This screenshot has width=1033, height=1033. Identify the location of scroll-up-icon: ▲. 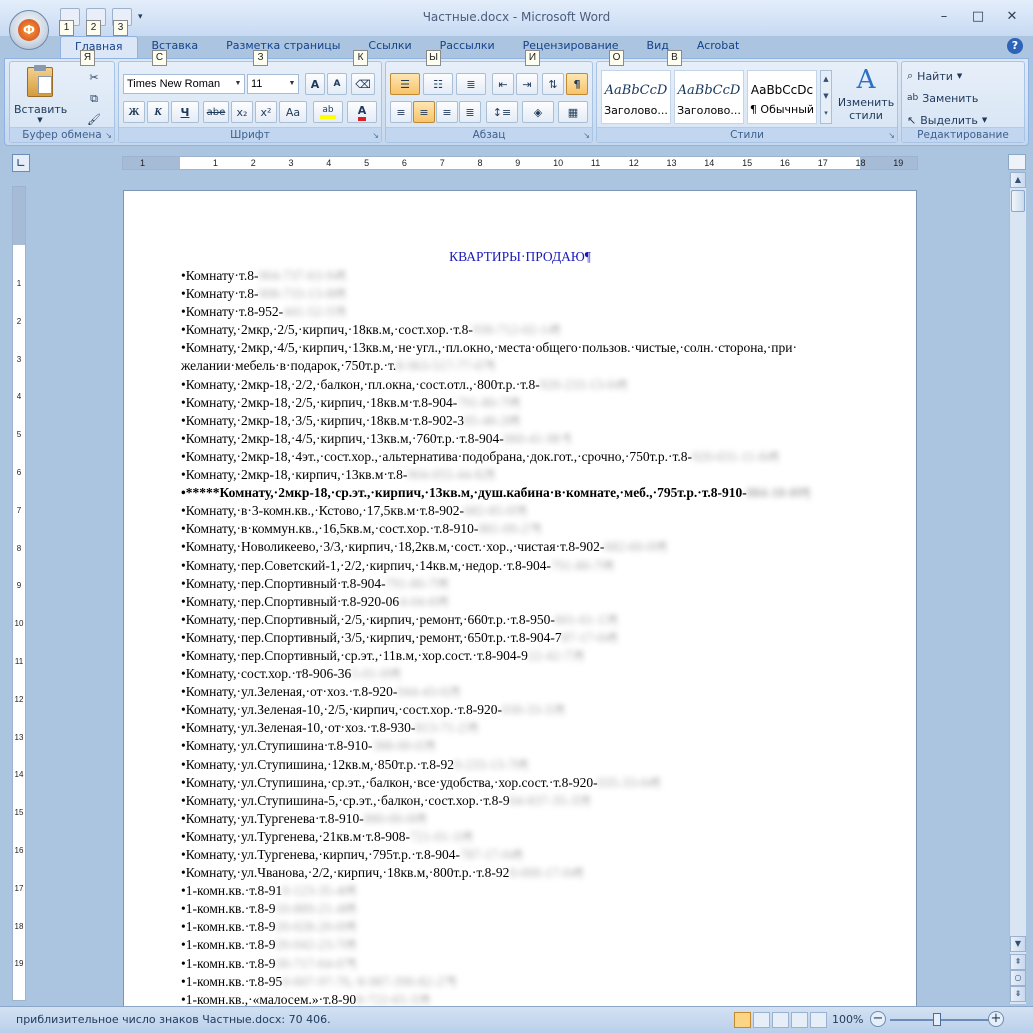
(1018, 180).